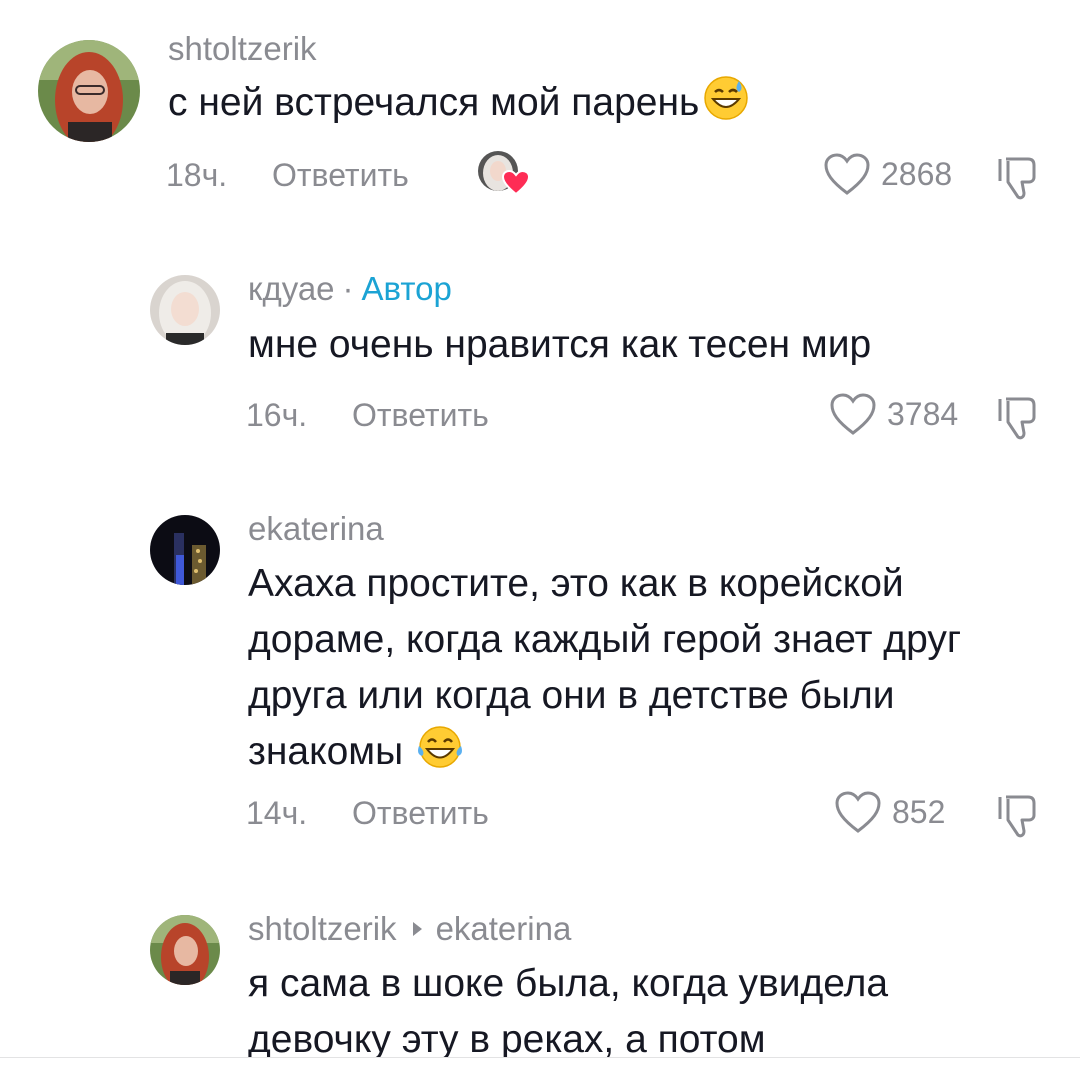 The image size is (1080, 1092). Describe the element at coordinates (507, 1037) in the screenshot. I see `comment-text-line: девочку эту в реках, а потом` at that location.